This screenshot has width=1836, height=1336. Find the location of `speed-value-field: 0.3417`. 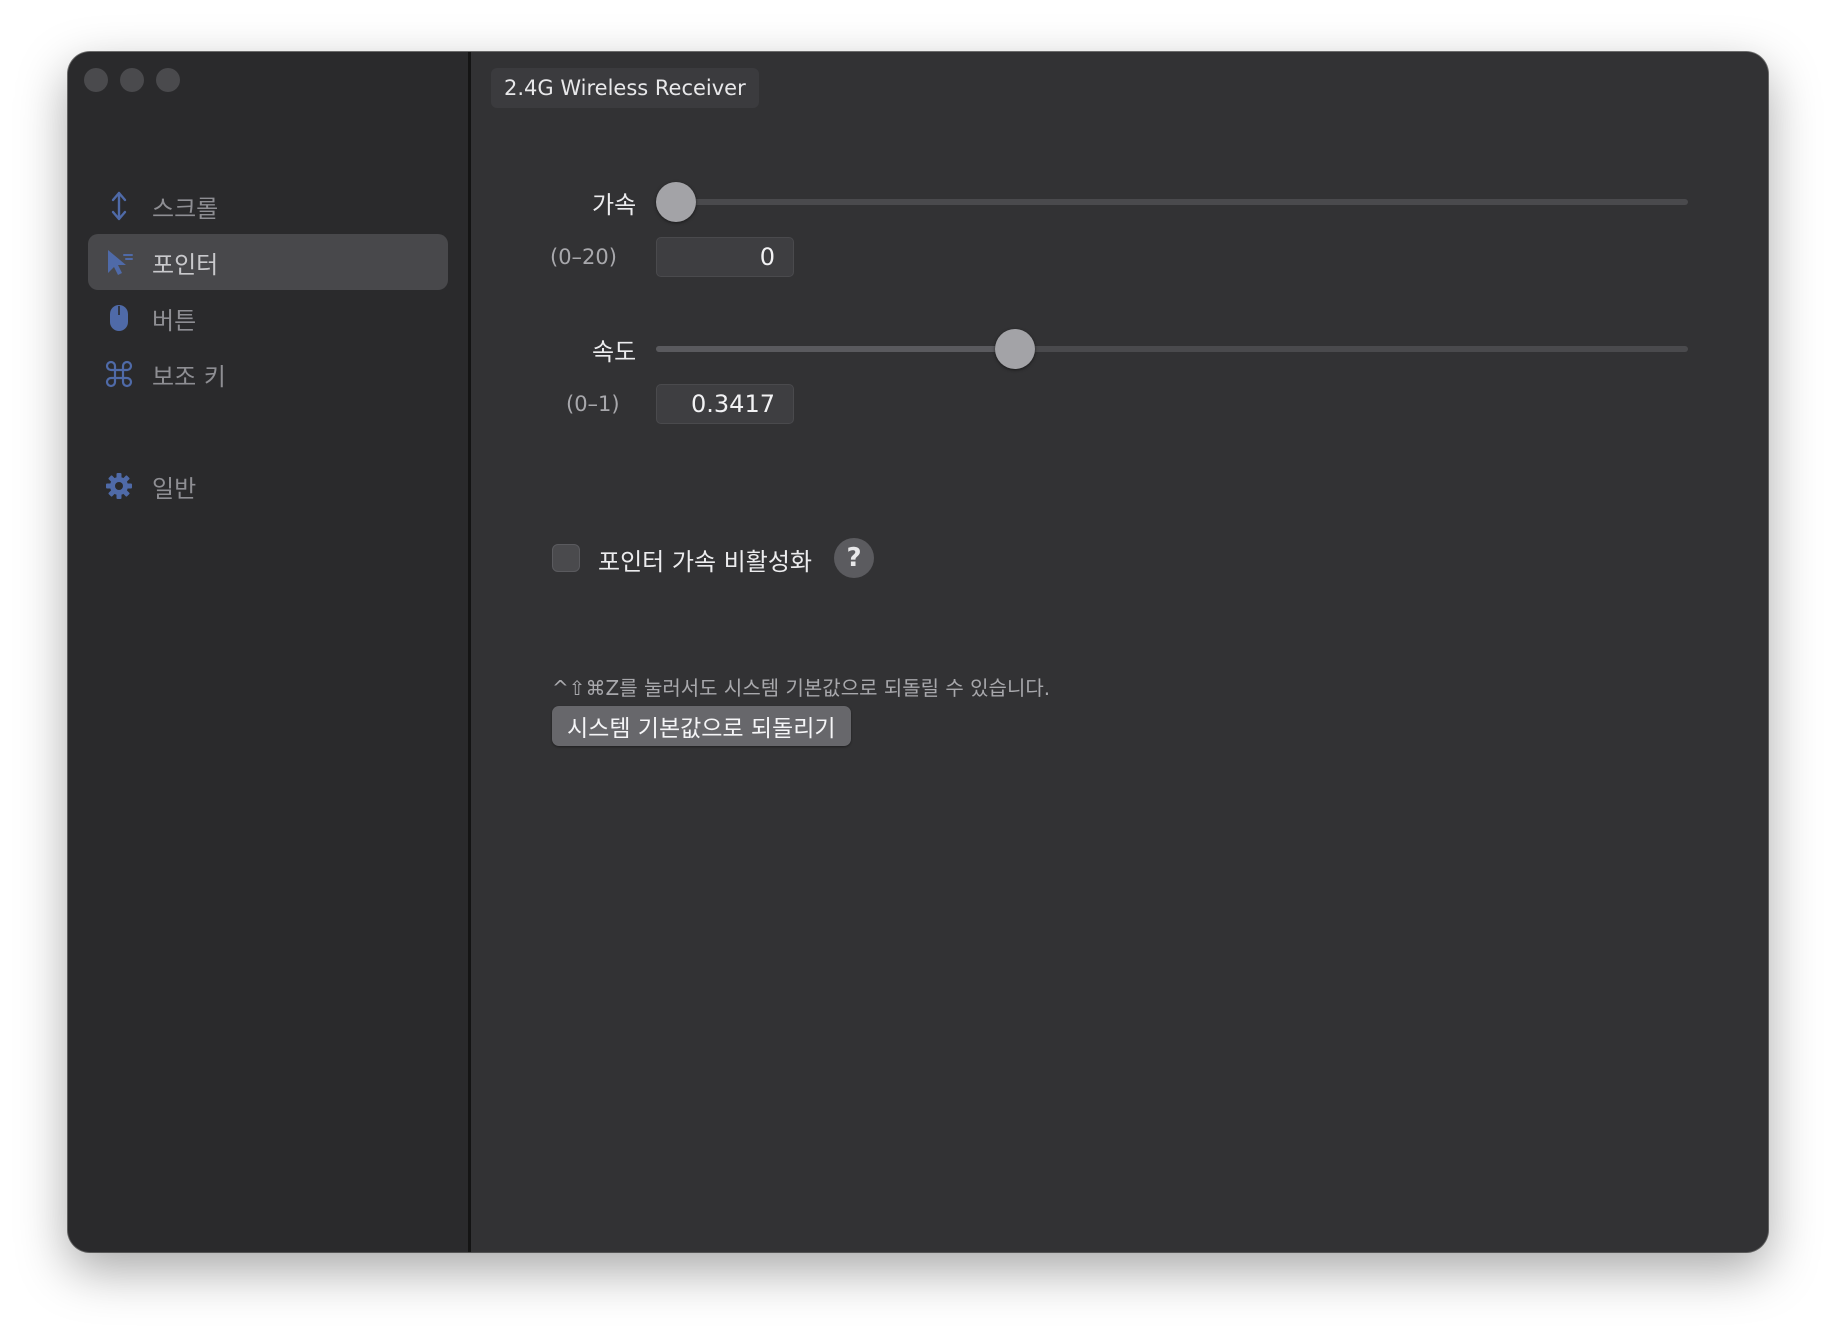

speed-value-field: 0.3417 is located at coordinates (725, 404).